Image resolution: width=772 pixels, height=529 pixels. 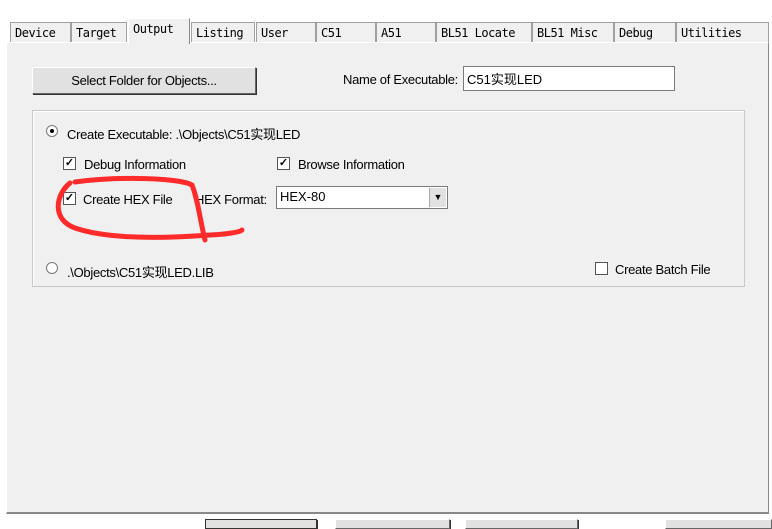 What do you see at coordinates (718, 524) in the screenshot?
I see `help-button` at bounding box center [718, 524].